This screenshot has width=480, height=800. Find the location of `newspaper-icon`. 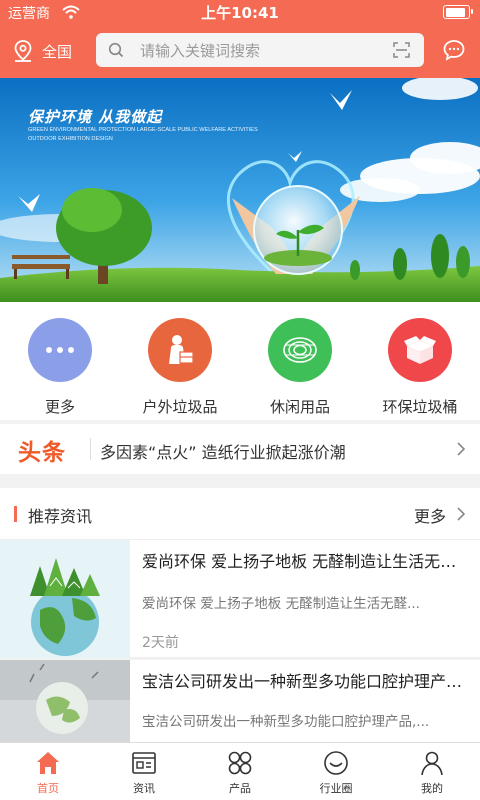

newspaper-icon is located at coordinates (144, 763).